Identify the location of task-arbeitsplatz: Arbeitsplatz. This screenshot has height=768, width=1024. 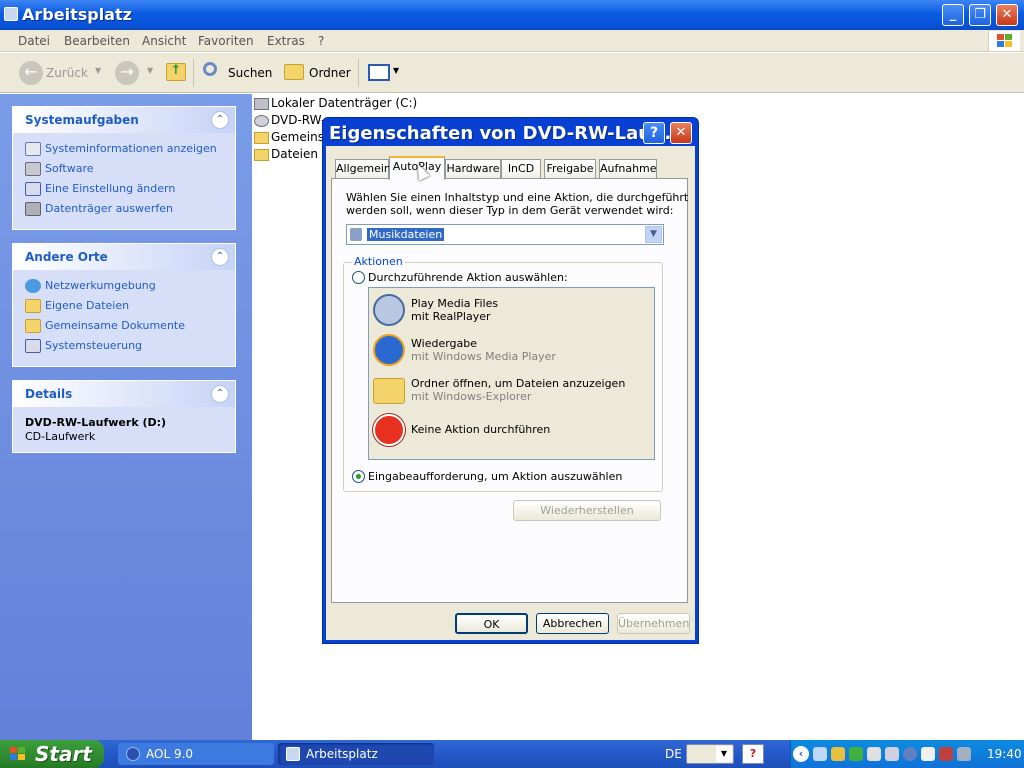
(356, 754).